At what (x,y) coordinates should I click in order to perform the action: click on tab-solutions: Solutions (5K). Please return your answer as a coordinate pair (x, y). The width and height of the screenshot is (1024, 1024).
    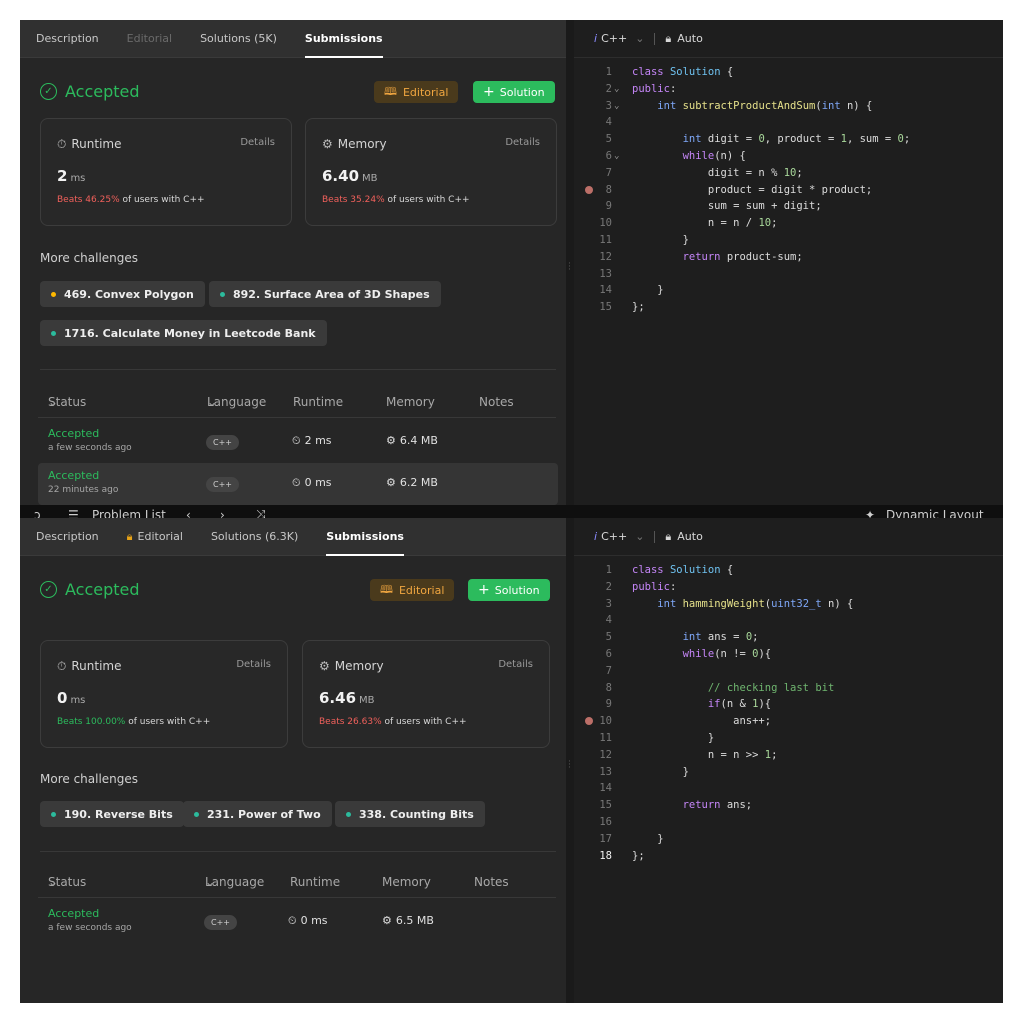
    Looking at the image, I should click on (238, 39).